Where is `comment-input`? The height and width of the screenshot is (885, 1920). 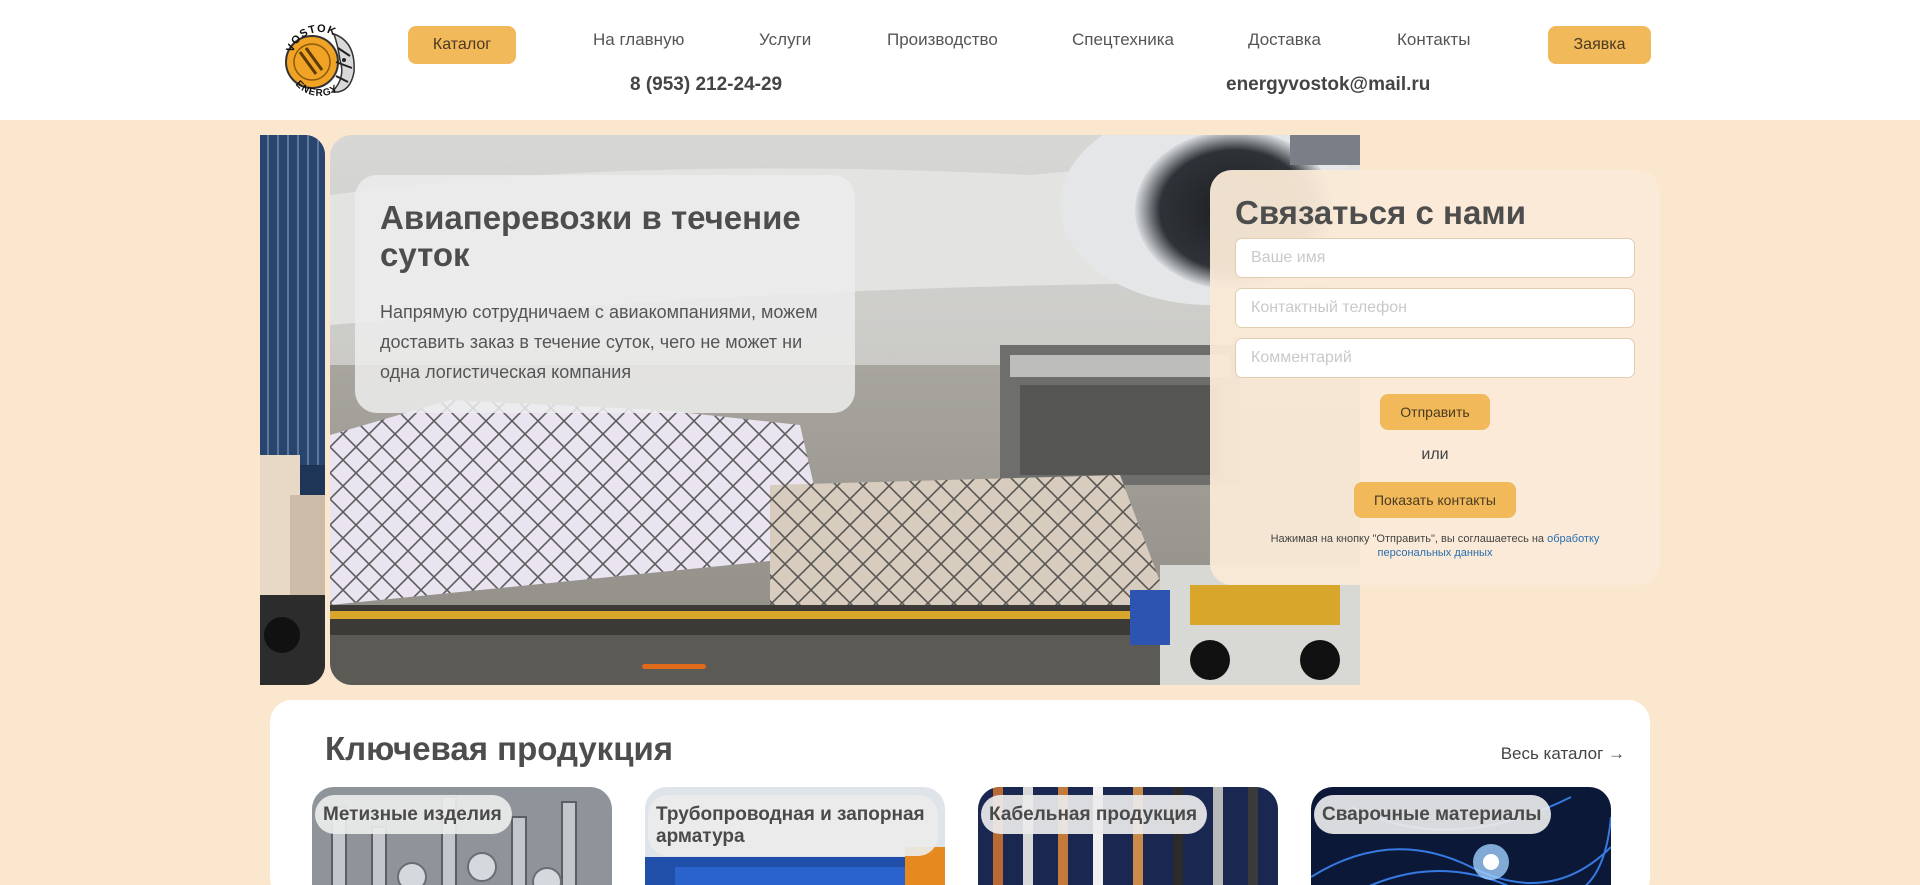 comment-input is located at coordinates (1435, 358).